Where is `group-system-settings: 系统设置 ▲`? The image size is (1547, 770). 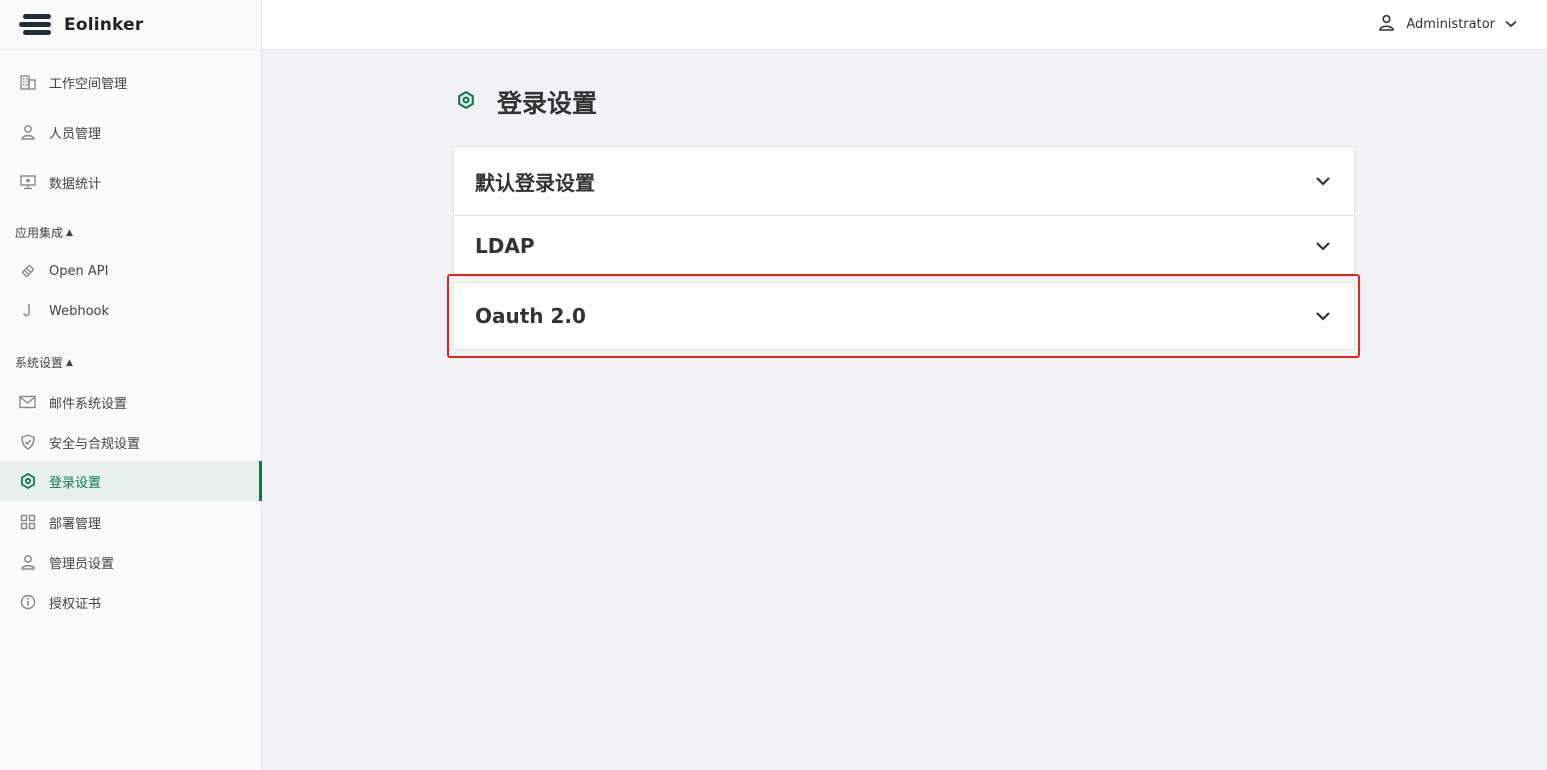 group-system-settings: 系统设置 ▲ is located at coordinates (44, 362).